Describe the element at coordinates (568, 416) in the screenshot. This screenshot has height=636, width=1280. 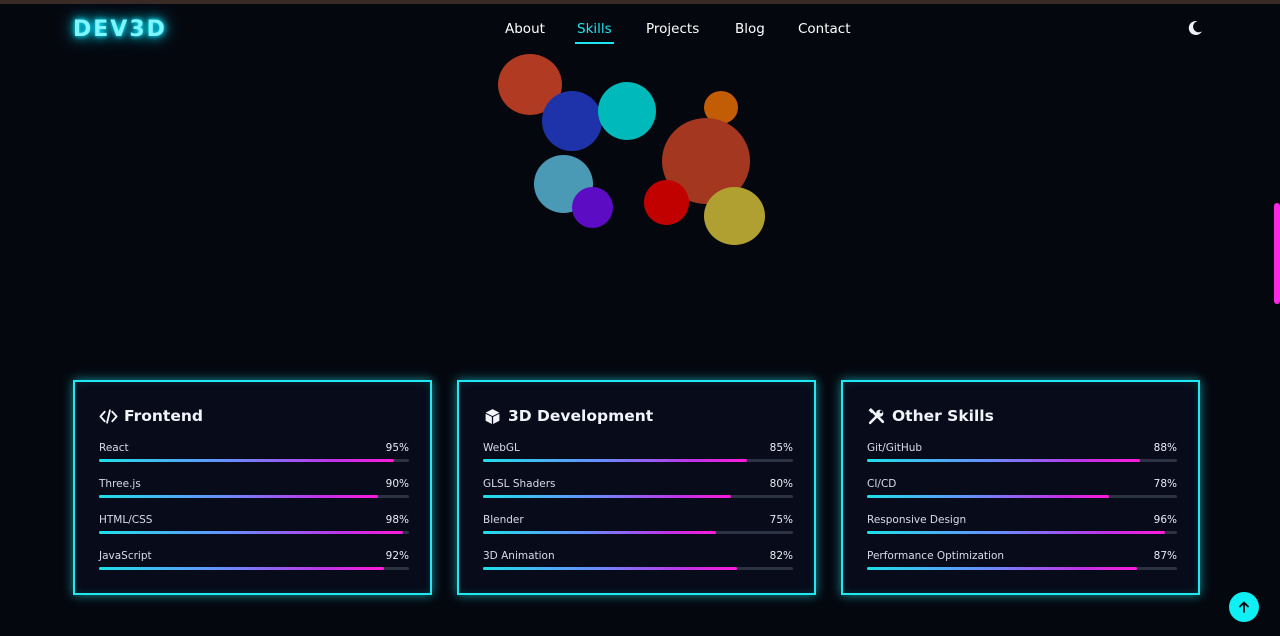
I see `card-title: 3D Development` at that location.